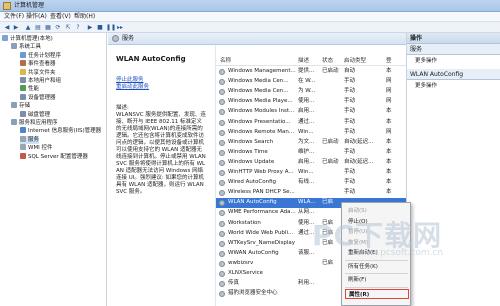 This screenshot has width=500, height=306. What do you see at coordinates (426, 61) in the screenshot?
I see `more-actions-link: 更多操作` at bounding box center [426, 61].